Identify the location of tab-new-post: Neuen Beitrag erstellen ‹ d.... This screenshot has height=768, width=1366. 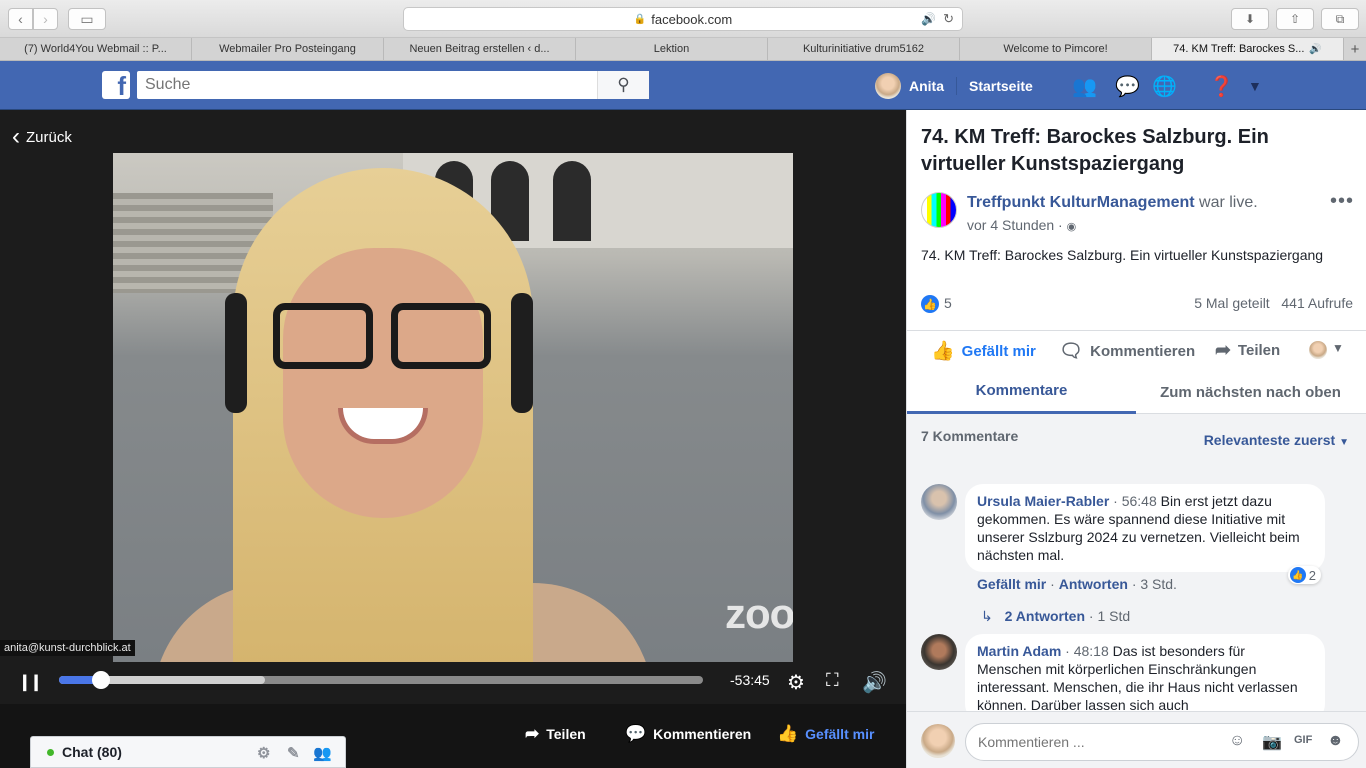
(480, 49).